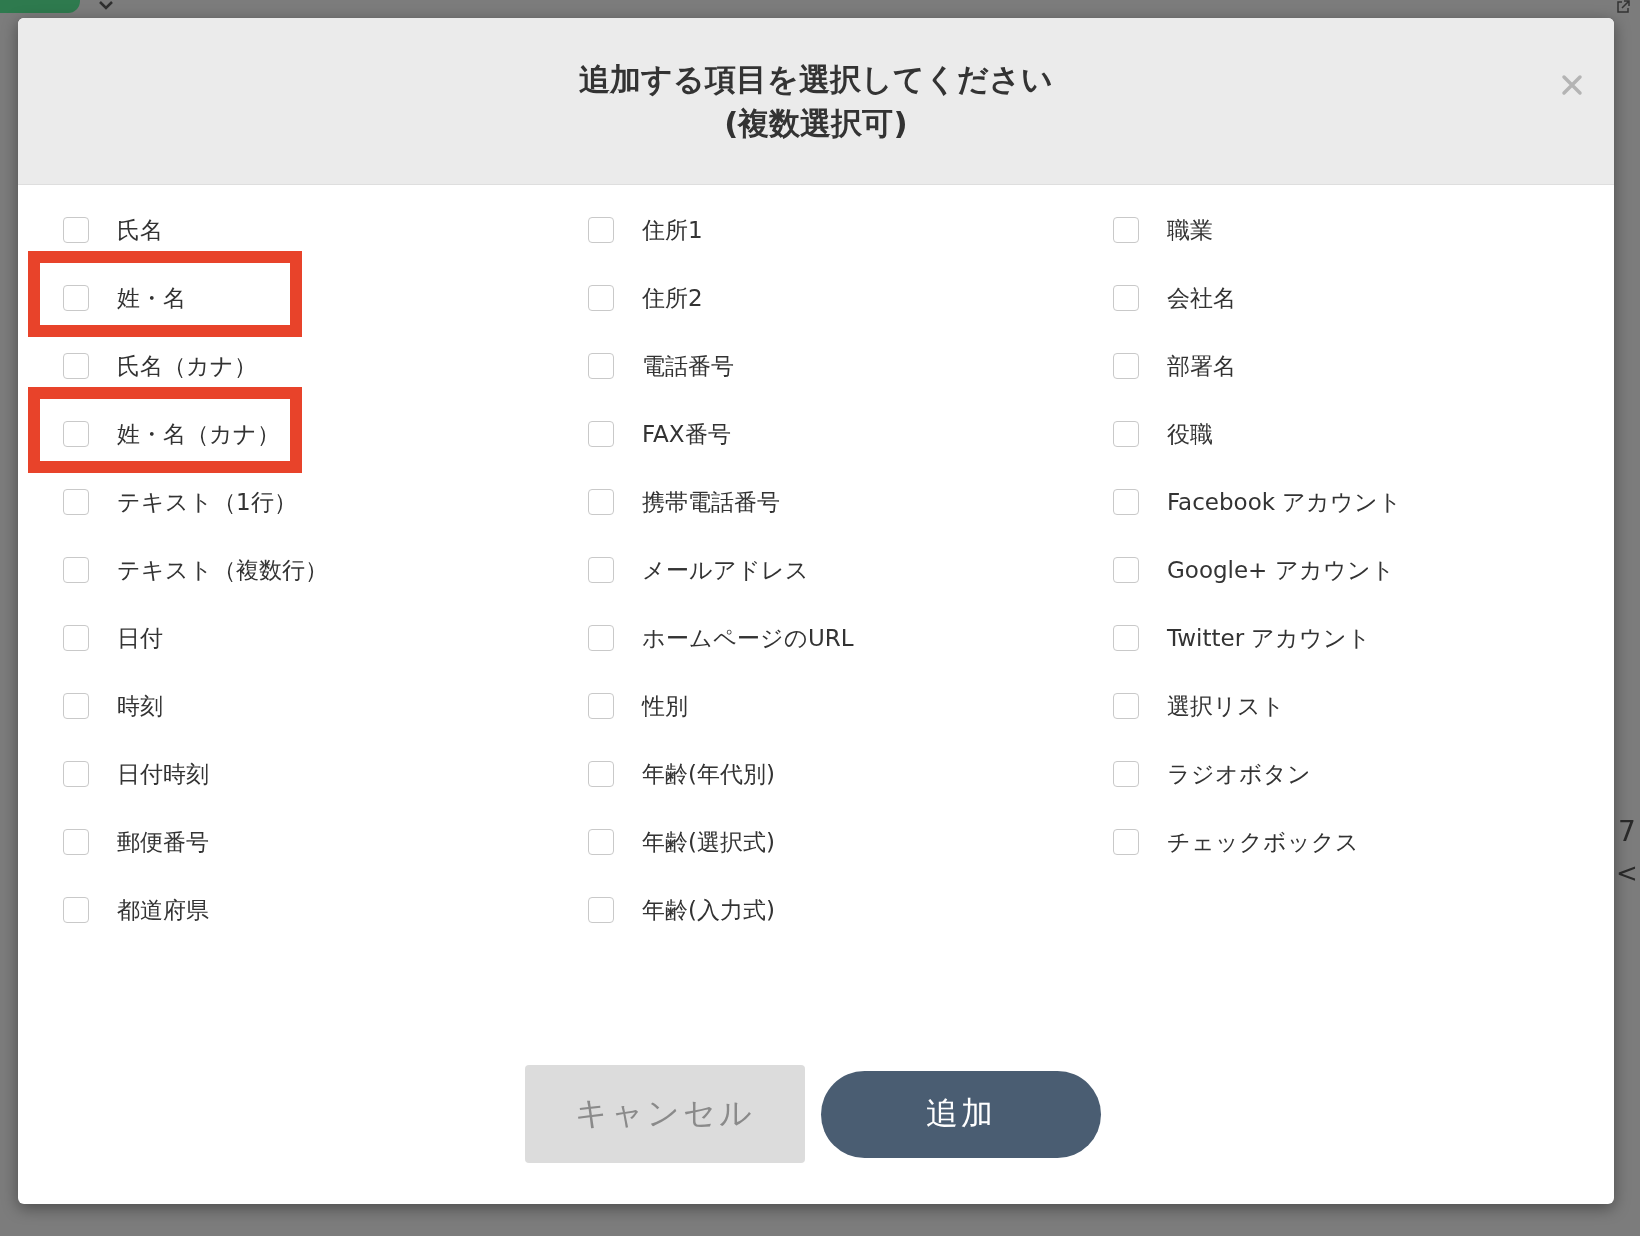  I want to click on option-label: 氏名, so click(140, 230).